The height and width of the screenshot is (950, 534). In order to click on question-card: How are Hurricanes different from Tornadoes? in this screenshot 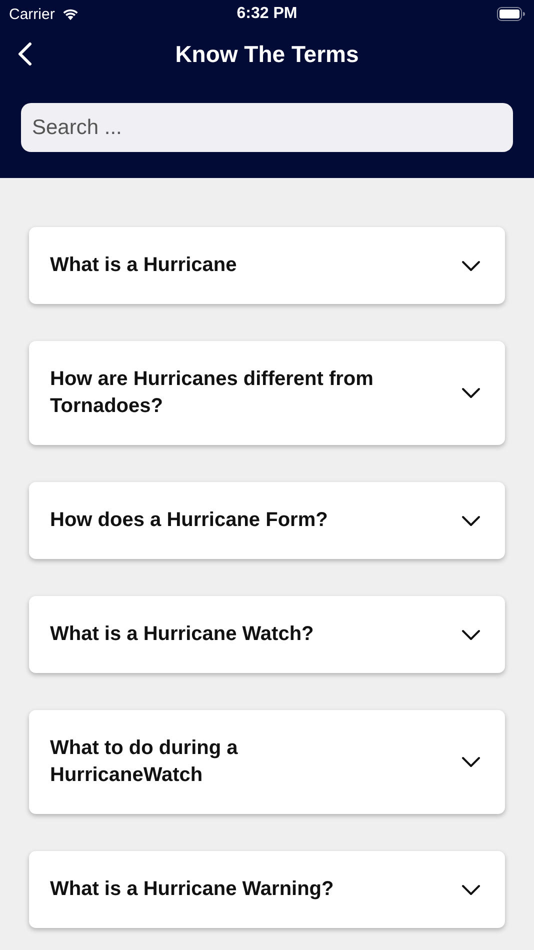, I will do `click(267, 393)`.